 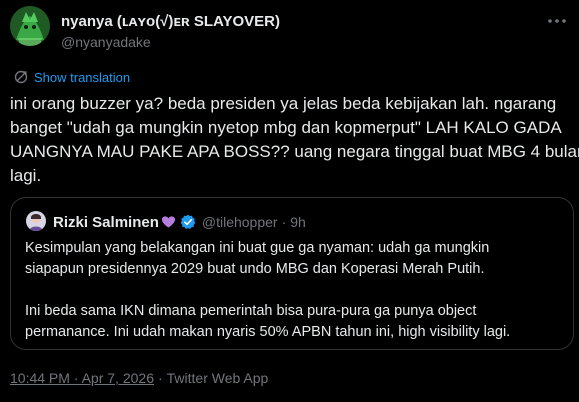 I want to click on avatar-image, so click(x=30, y=26).